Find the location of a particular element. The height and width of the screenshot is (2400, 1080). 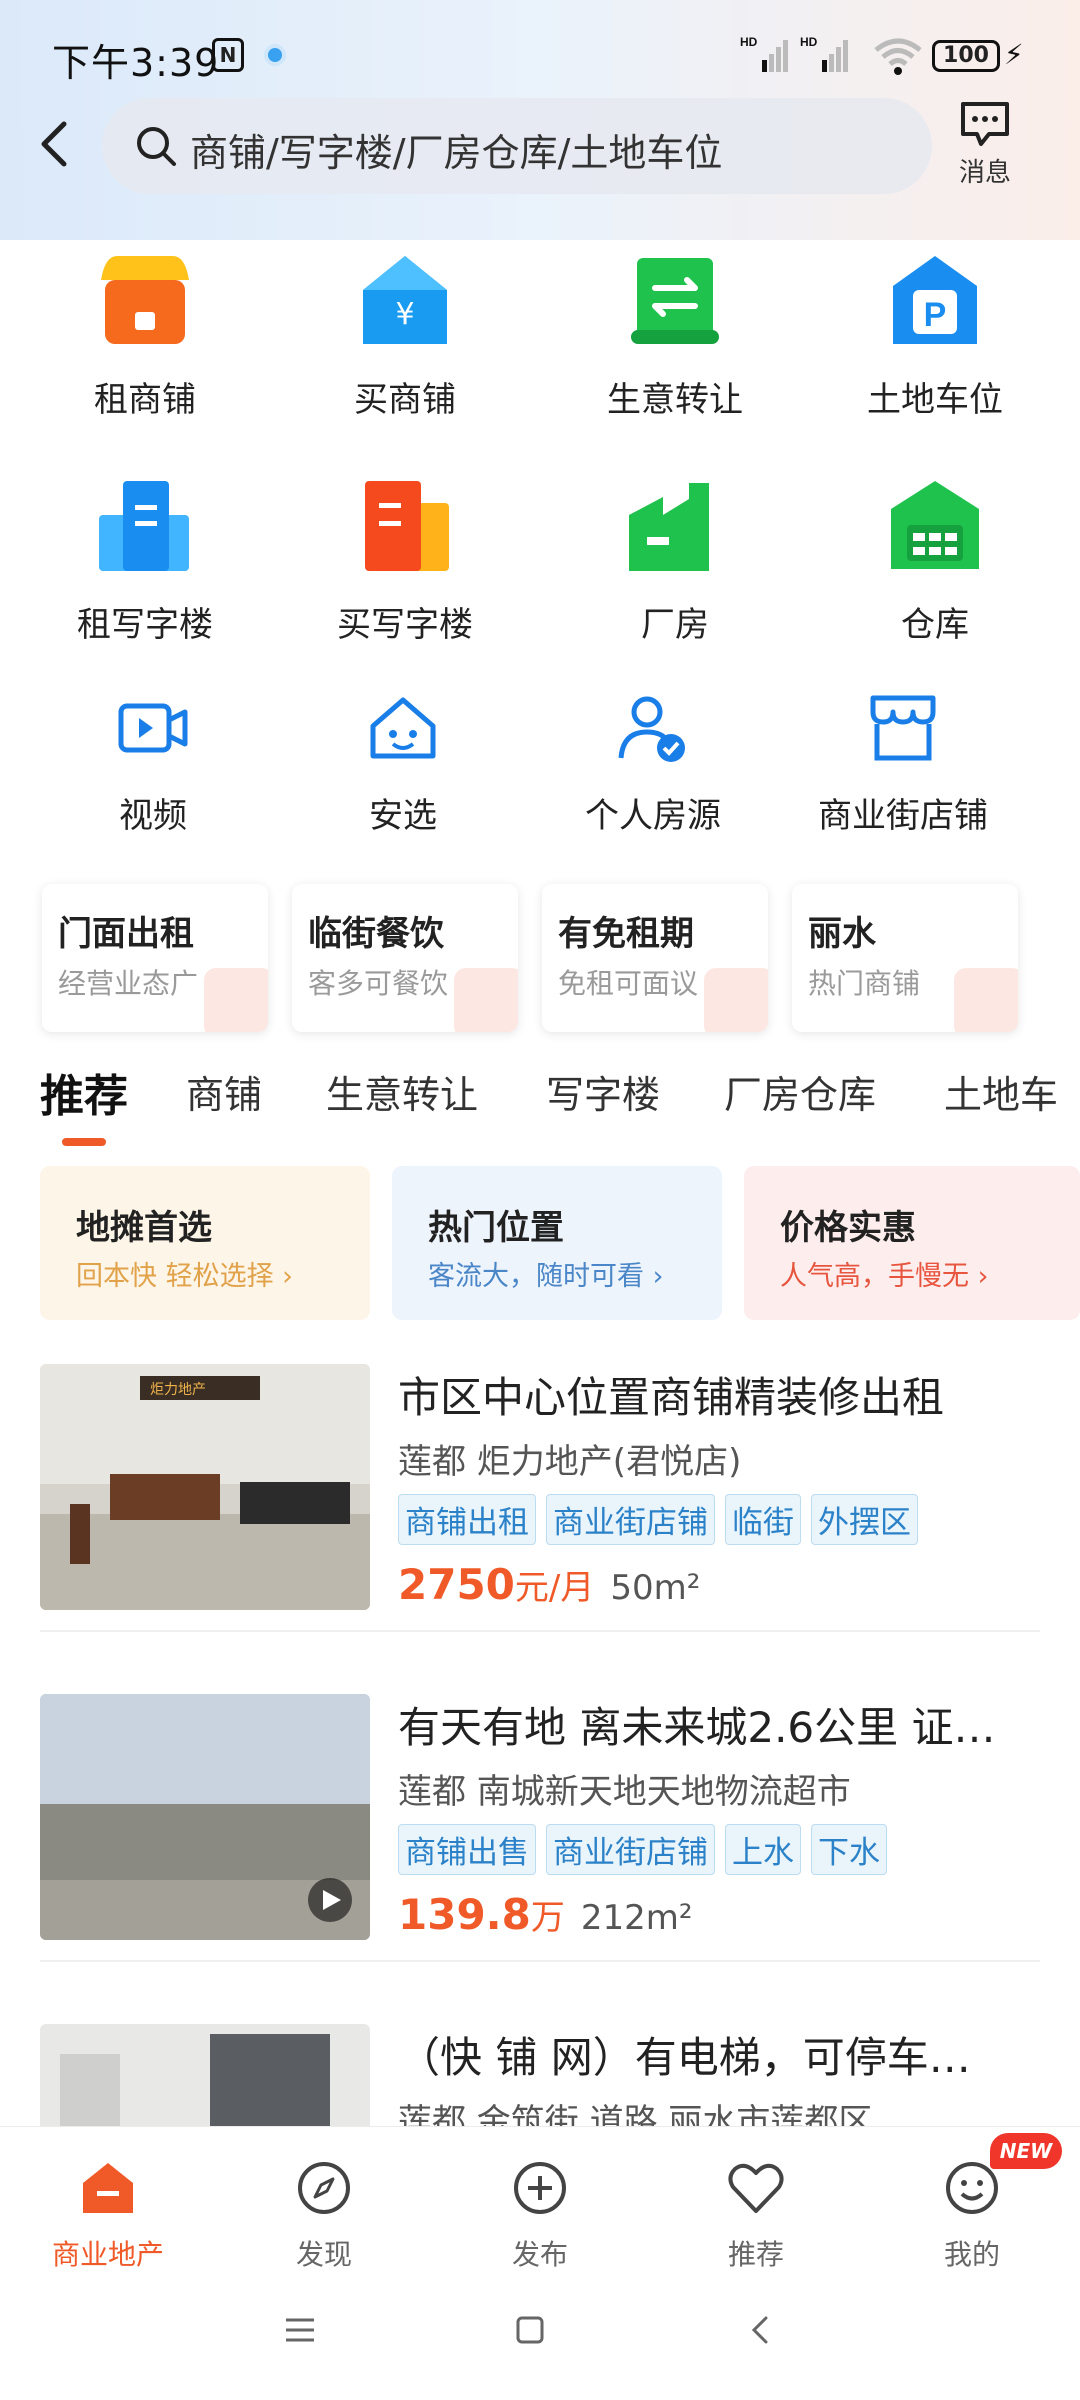

category-factory: 厂房 is located at coordinates (675, 560).